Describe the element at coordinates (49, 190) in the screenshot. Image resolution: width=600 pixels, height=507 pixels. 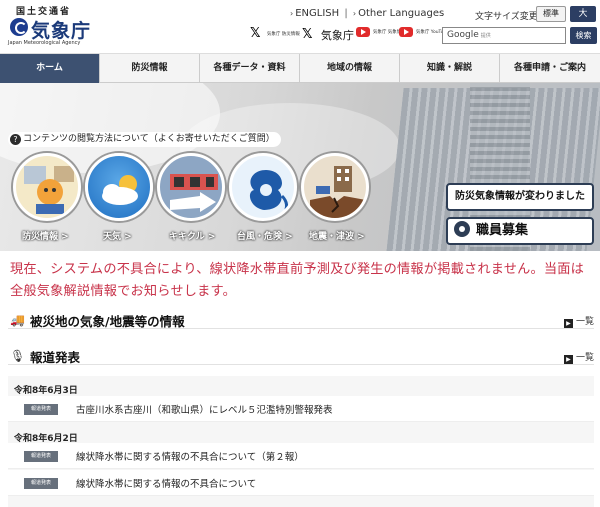
I see `disaster-info-icon` at that location.